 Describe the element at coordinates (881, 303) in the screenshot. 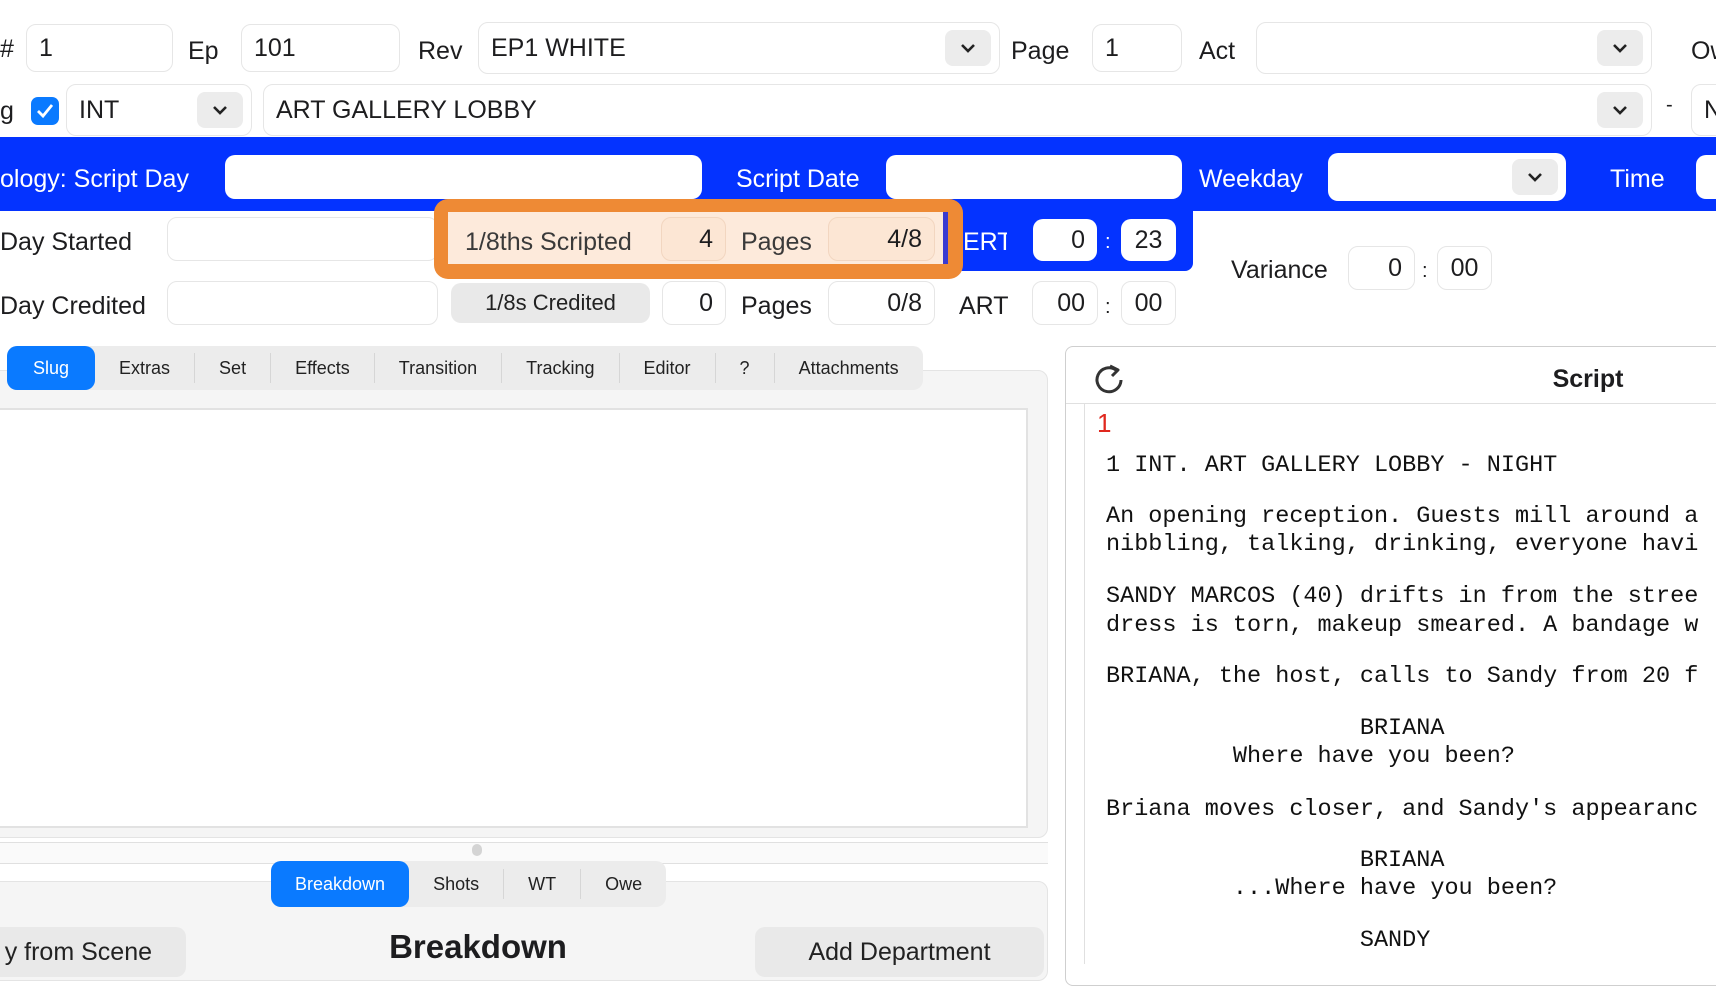

I see `pages-credited-field: 0/8` at that location.